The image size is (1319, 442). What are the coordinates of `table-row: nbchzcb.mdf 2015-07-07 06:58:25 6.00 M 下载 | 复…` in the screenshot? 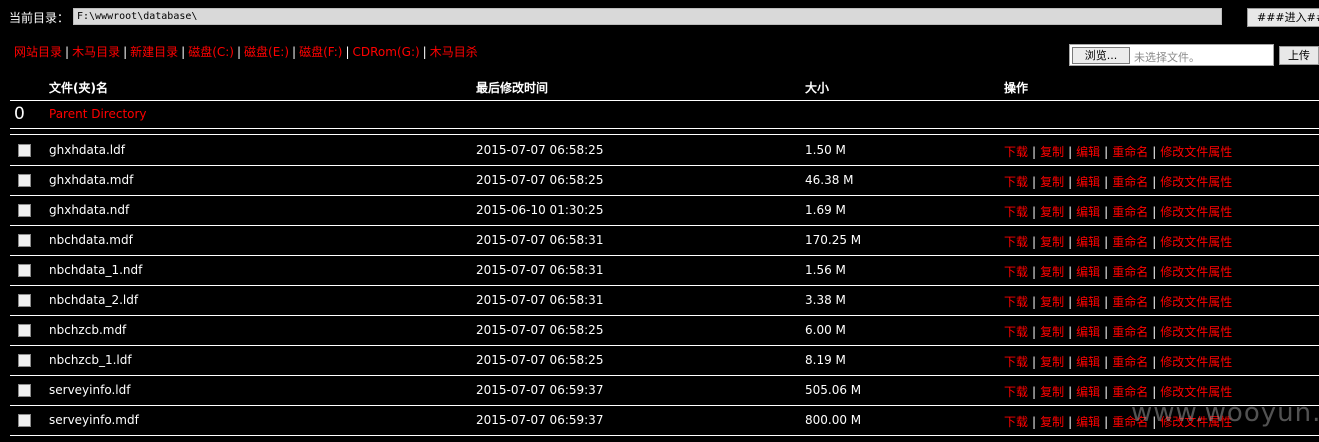 It's located at (664, 331).